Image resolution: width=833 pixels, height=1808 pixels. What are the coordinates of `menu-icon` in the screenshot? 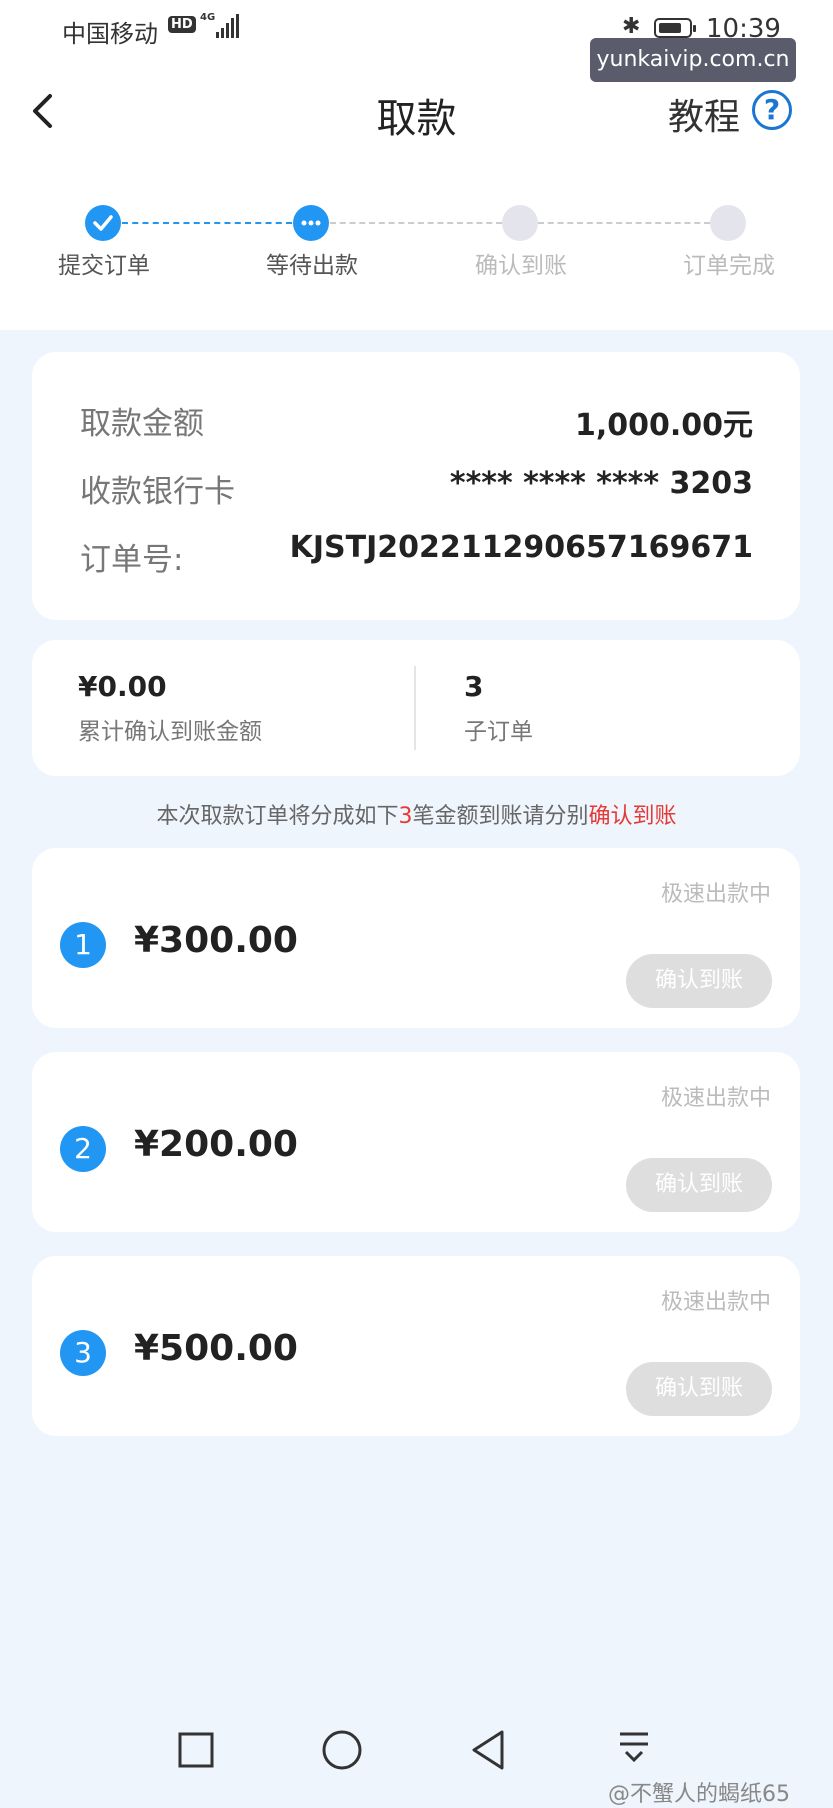 It's located at (634, 1746).